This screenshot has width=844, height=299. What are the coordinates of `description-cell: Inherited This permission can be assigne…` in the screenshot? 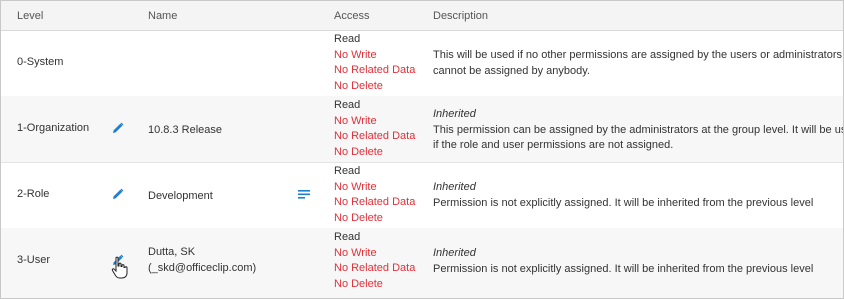 It's located at (638, 130).